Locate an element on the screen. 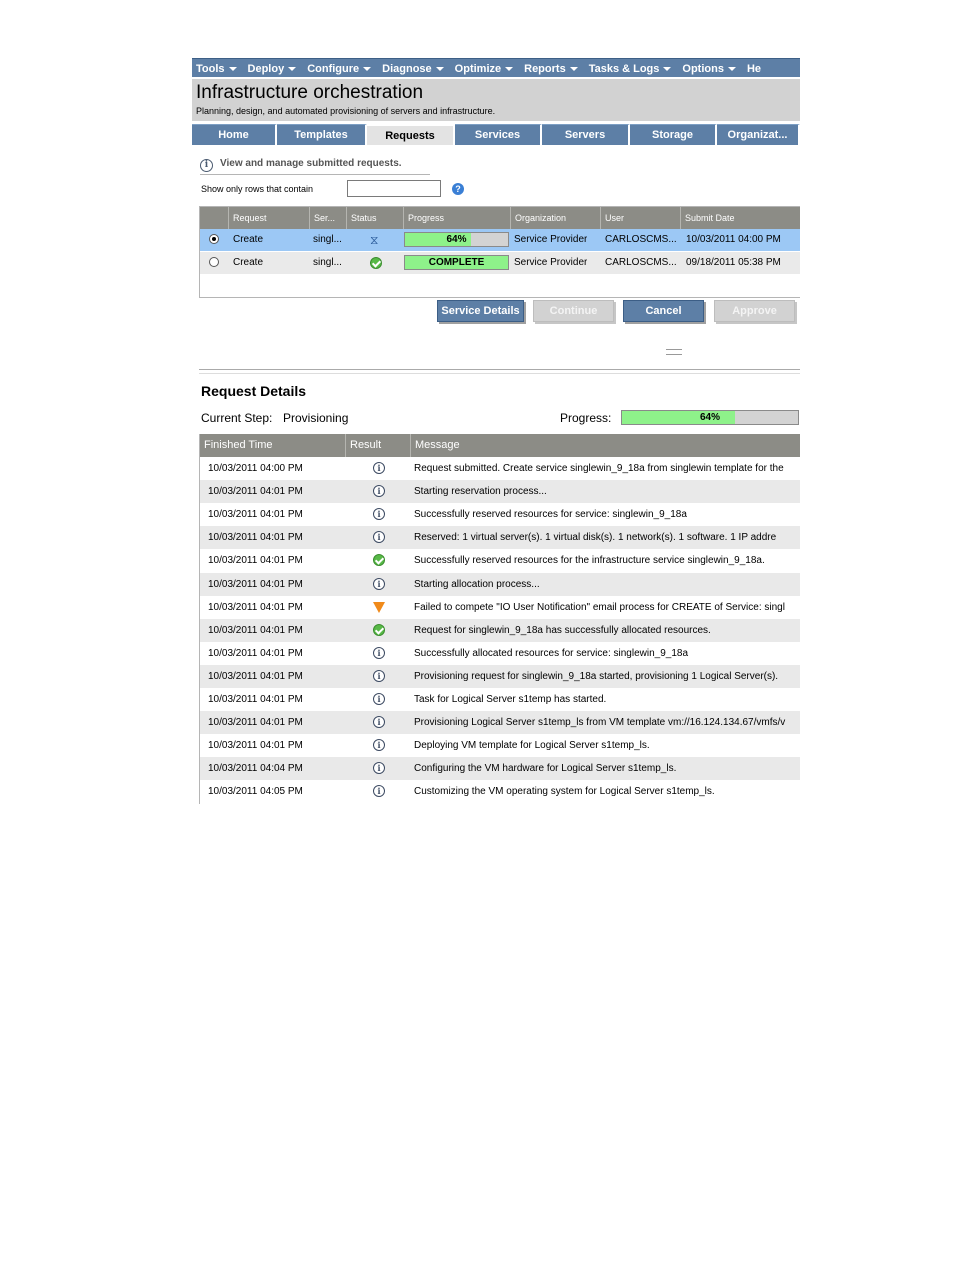 Image resolution: width=954 pixels, height=1270 pixels. column-header-message: Message is located at coordinates (605, 445).